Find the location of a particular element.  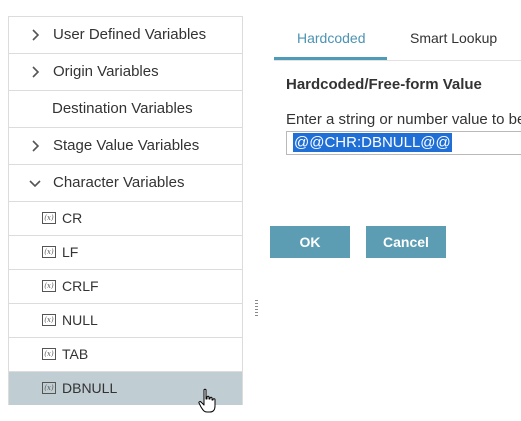

tree-group-stage-value-variables: Stage Value Variables is located at coordinates (125, 145).